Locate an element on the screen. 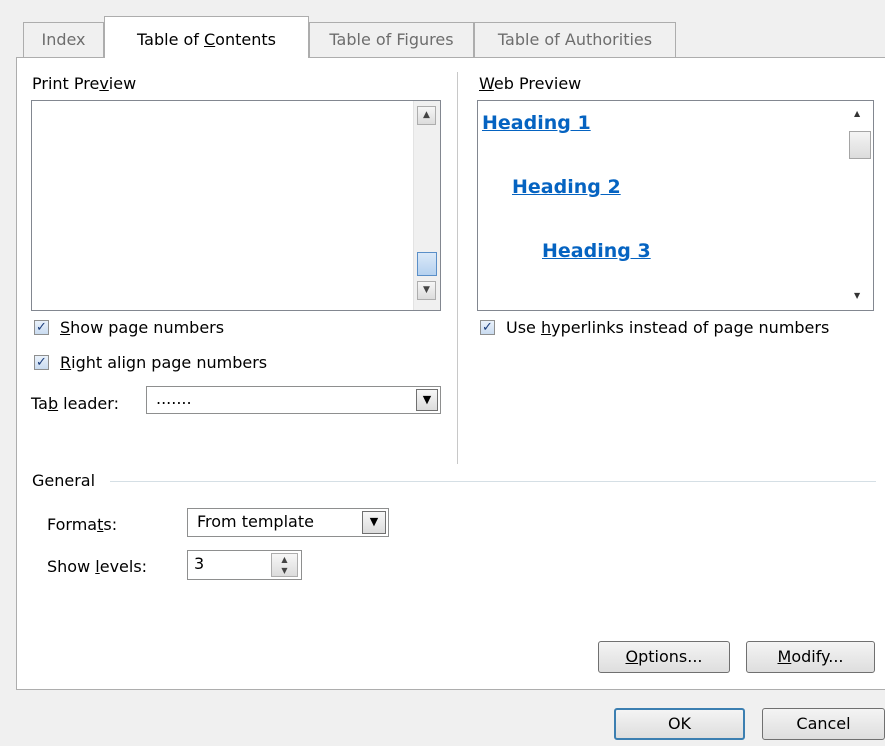  ok-button: OK is located at coordinates (679, 724).